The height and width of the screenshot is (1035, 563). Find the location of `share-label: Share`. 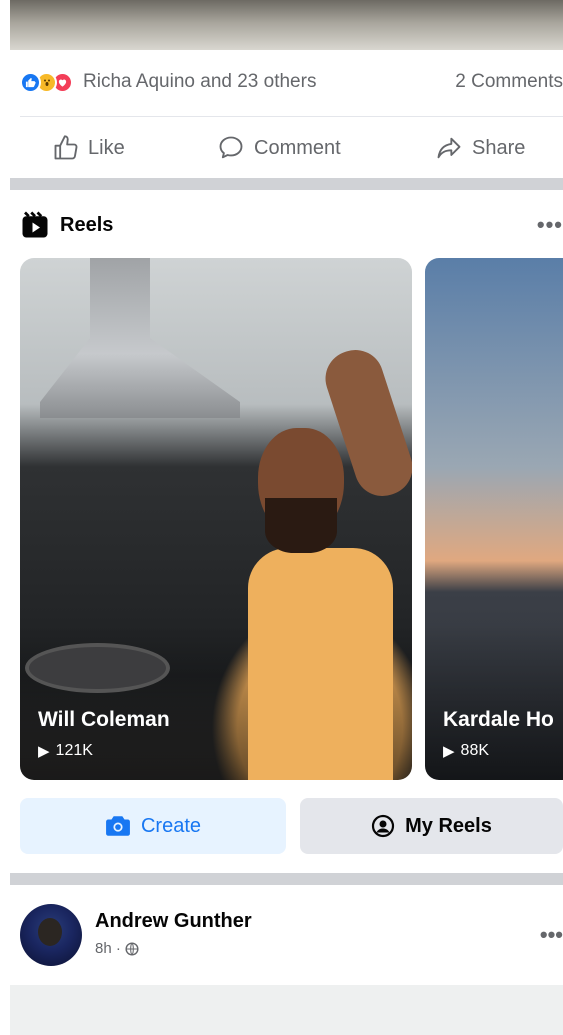

share-label: Share is located at coordinates (499, 147).